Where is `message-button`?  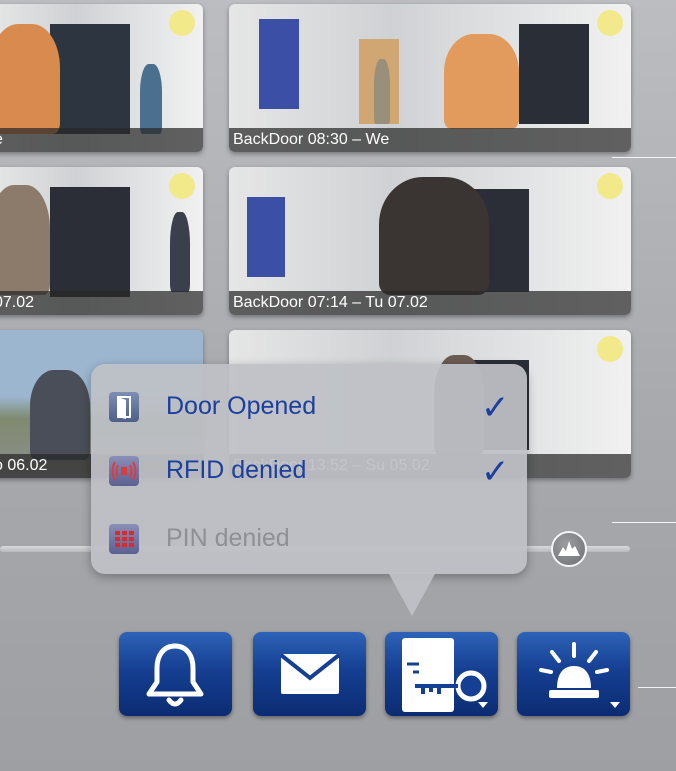
message-button is located at coordinates (309, 674).